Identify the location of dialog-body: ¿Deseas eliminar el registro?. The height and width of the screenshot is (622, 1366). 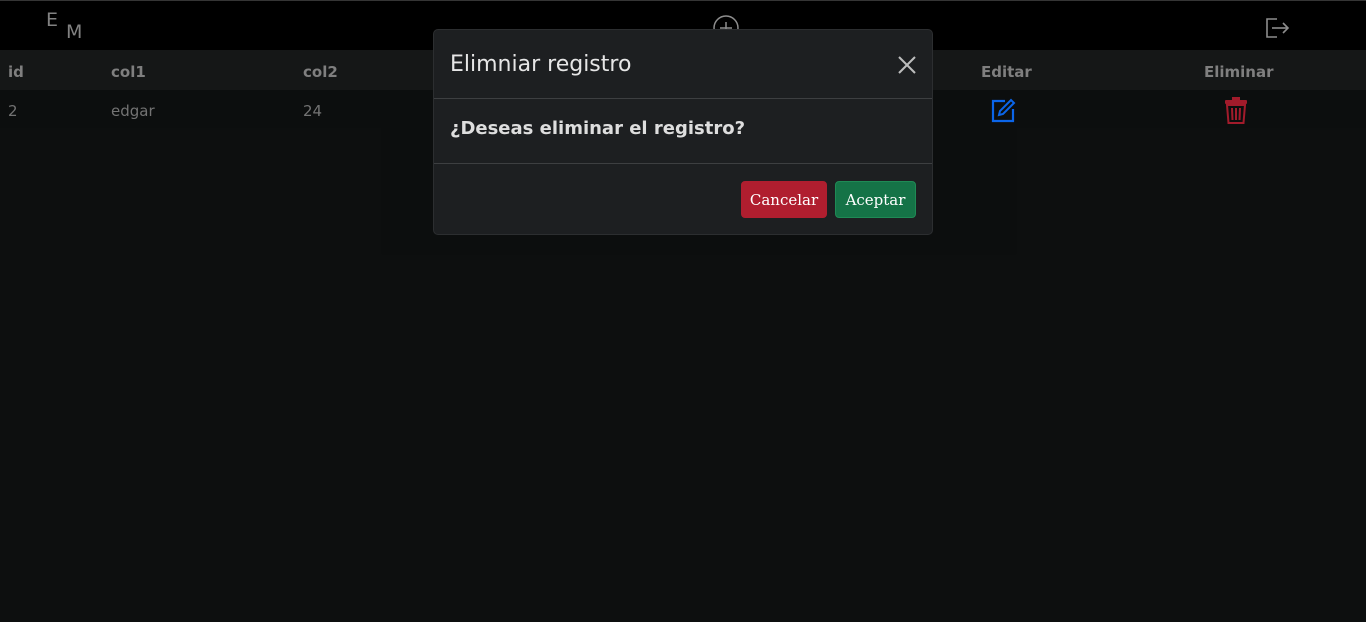
(683, 131).